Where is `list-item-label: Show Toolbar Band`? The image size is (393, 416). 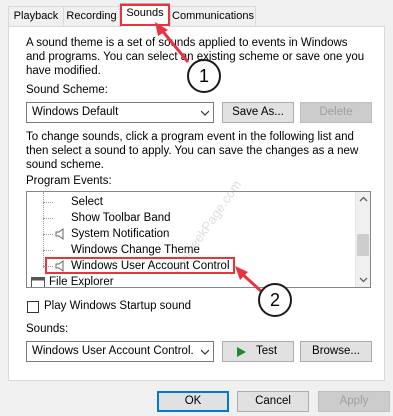
list-item-label: Show Toolbar Band is located at coordinates (121, 218).